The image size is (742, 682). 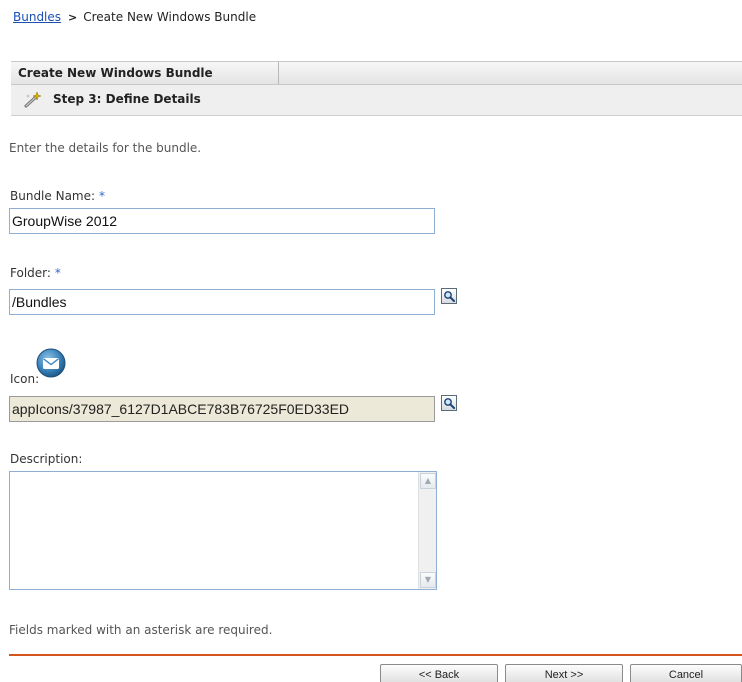 What do you see at coordinates (376, 73) in the screenshot?
I see `wizard-tab-bar: Create New Windows Bundle` at bounding box center [376, 73].